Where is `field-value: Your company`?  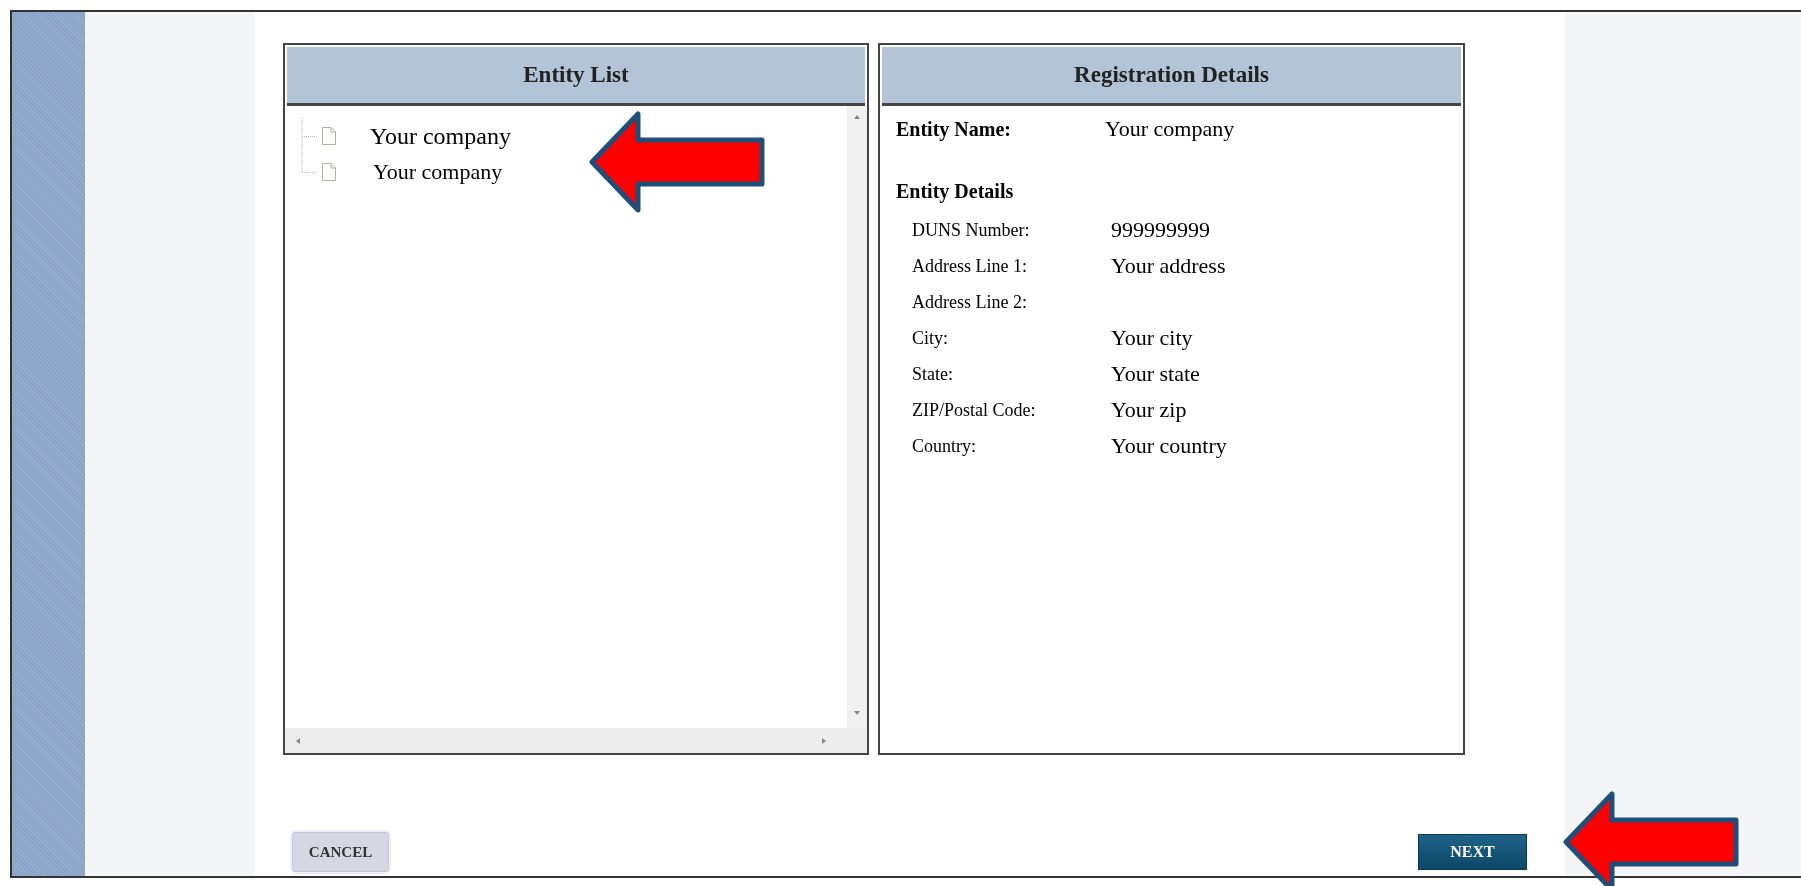 field-value: Your company is located at coordinates (1170, 129).